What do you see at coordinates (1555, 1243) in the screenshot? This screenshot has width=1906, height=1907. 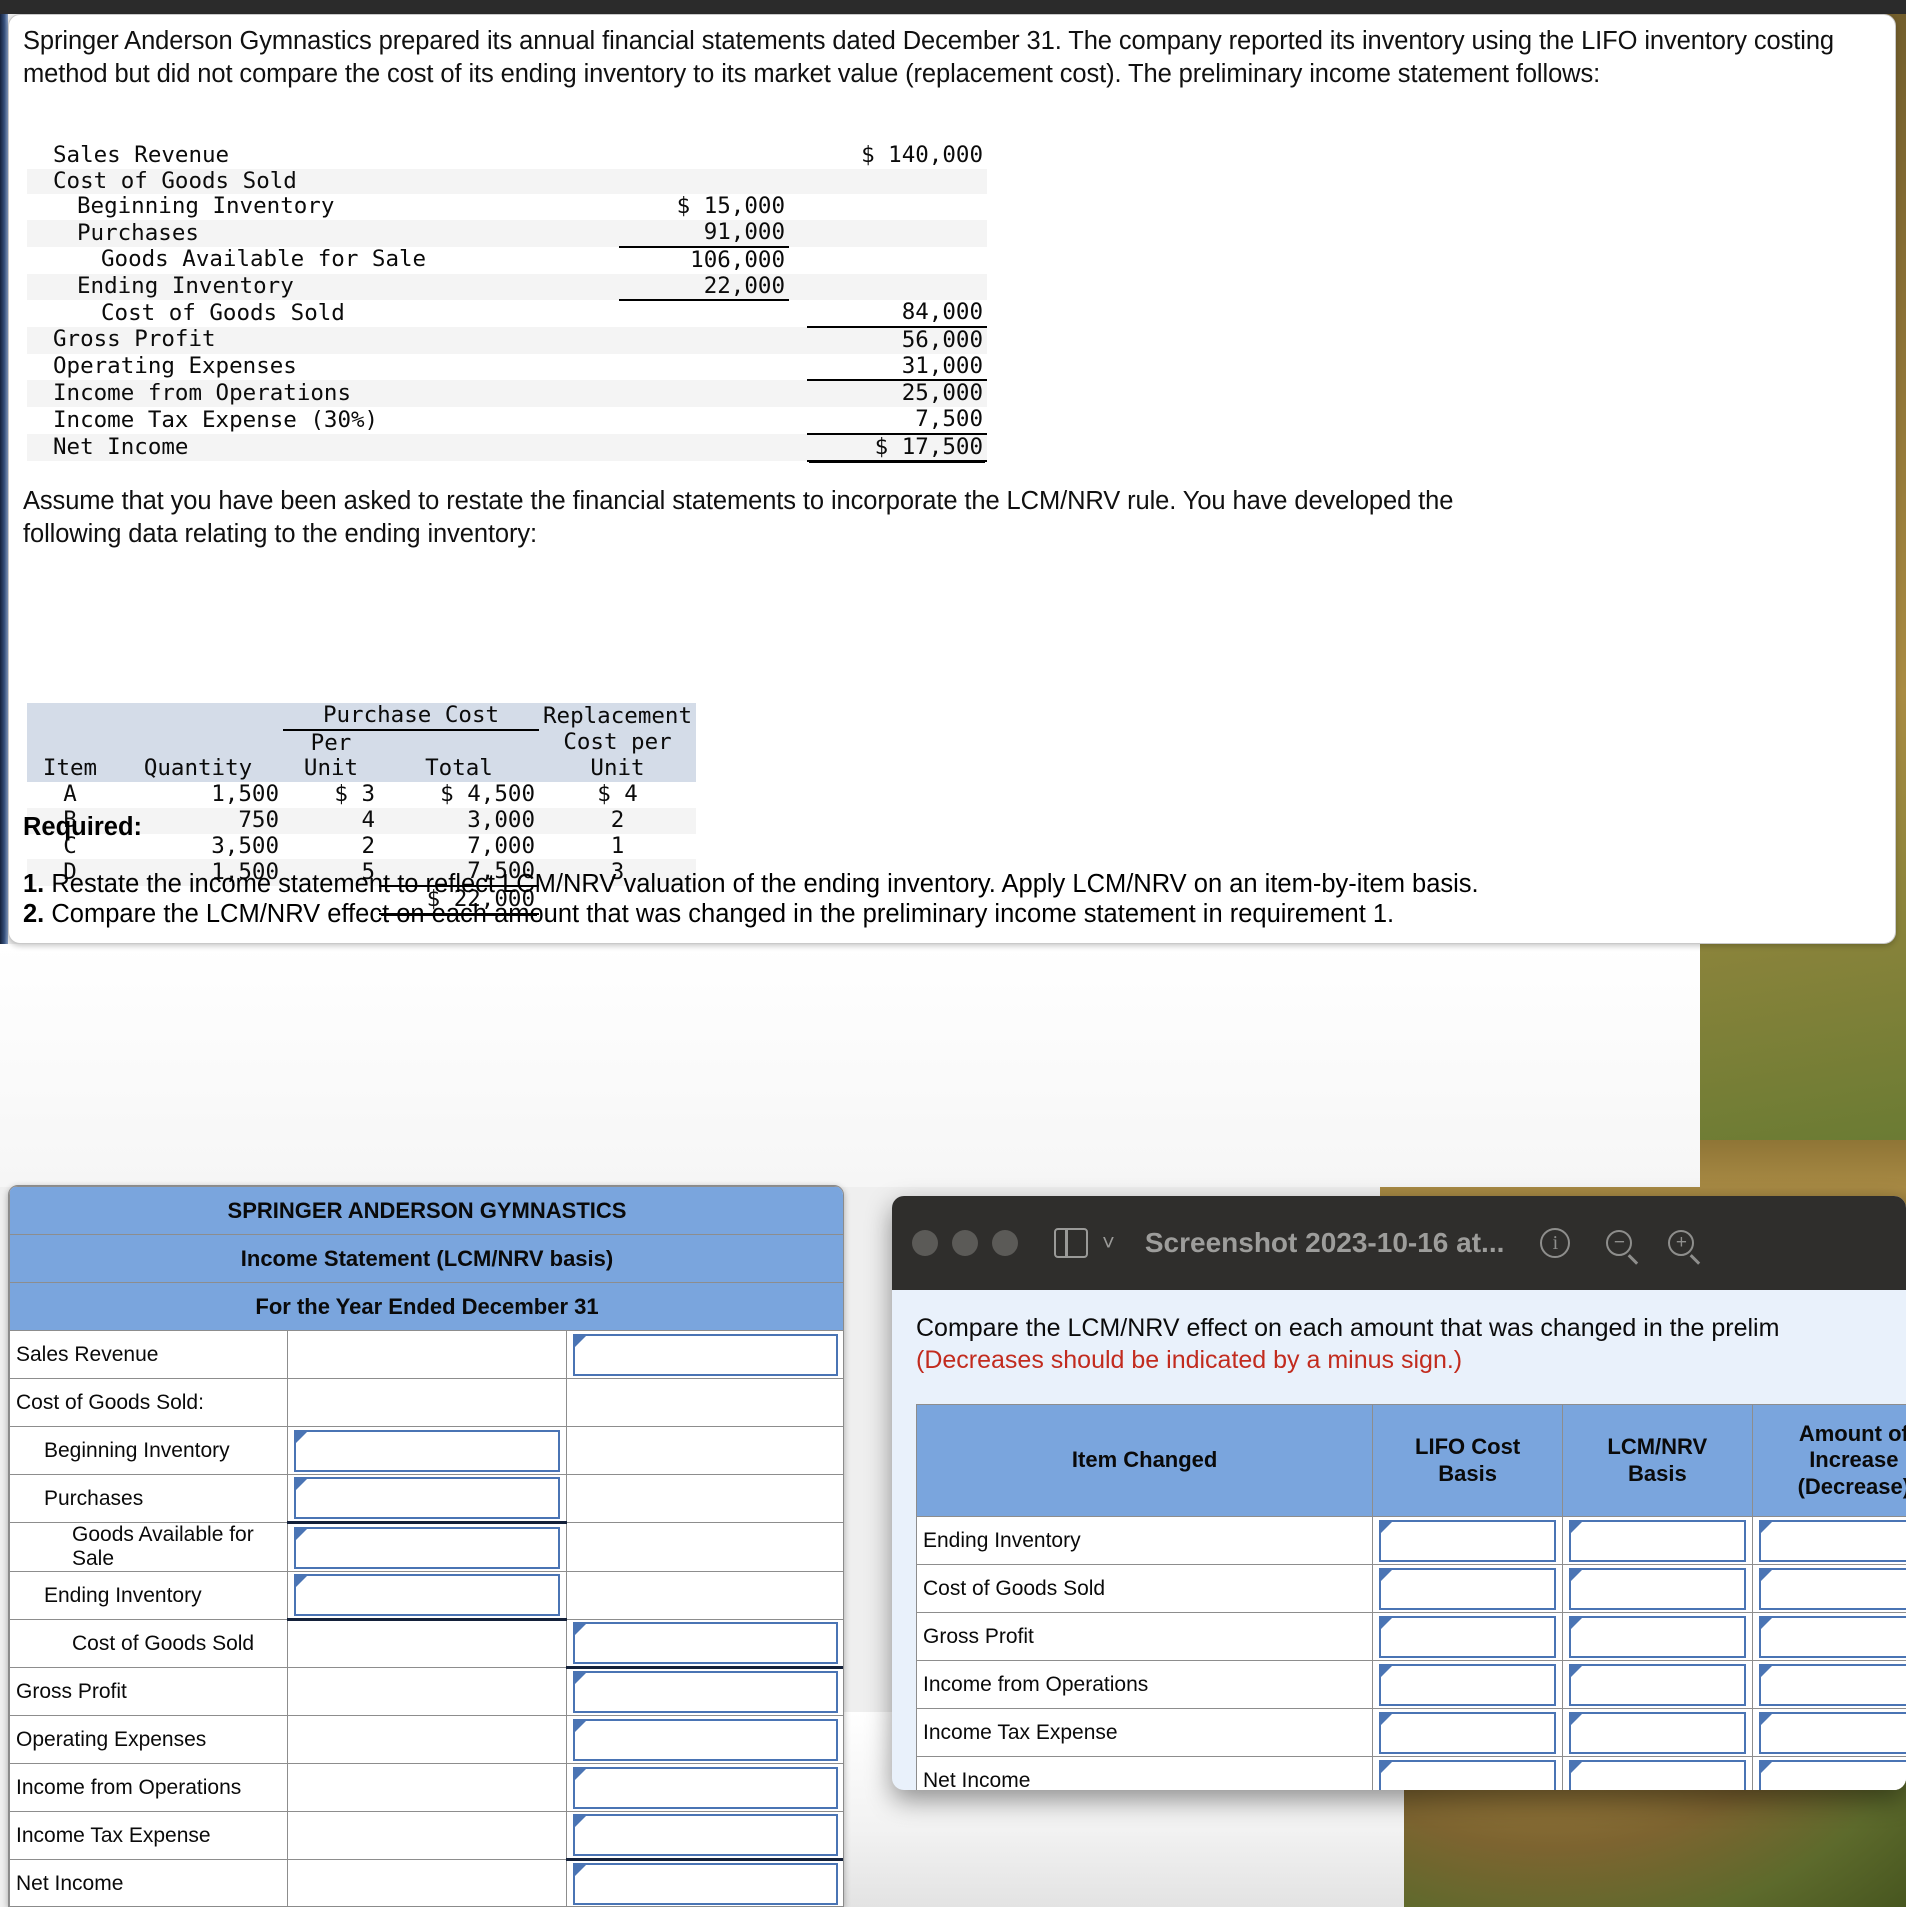 I see `info-icon: i` at bounding box center [1555, 1243].